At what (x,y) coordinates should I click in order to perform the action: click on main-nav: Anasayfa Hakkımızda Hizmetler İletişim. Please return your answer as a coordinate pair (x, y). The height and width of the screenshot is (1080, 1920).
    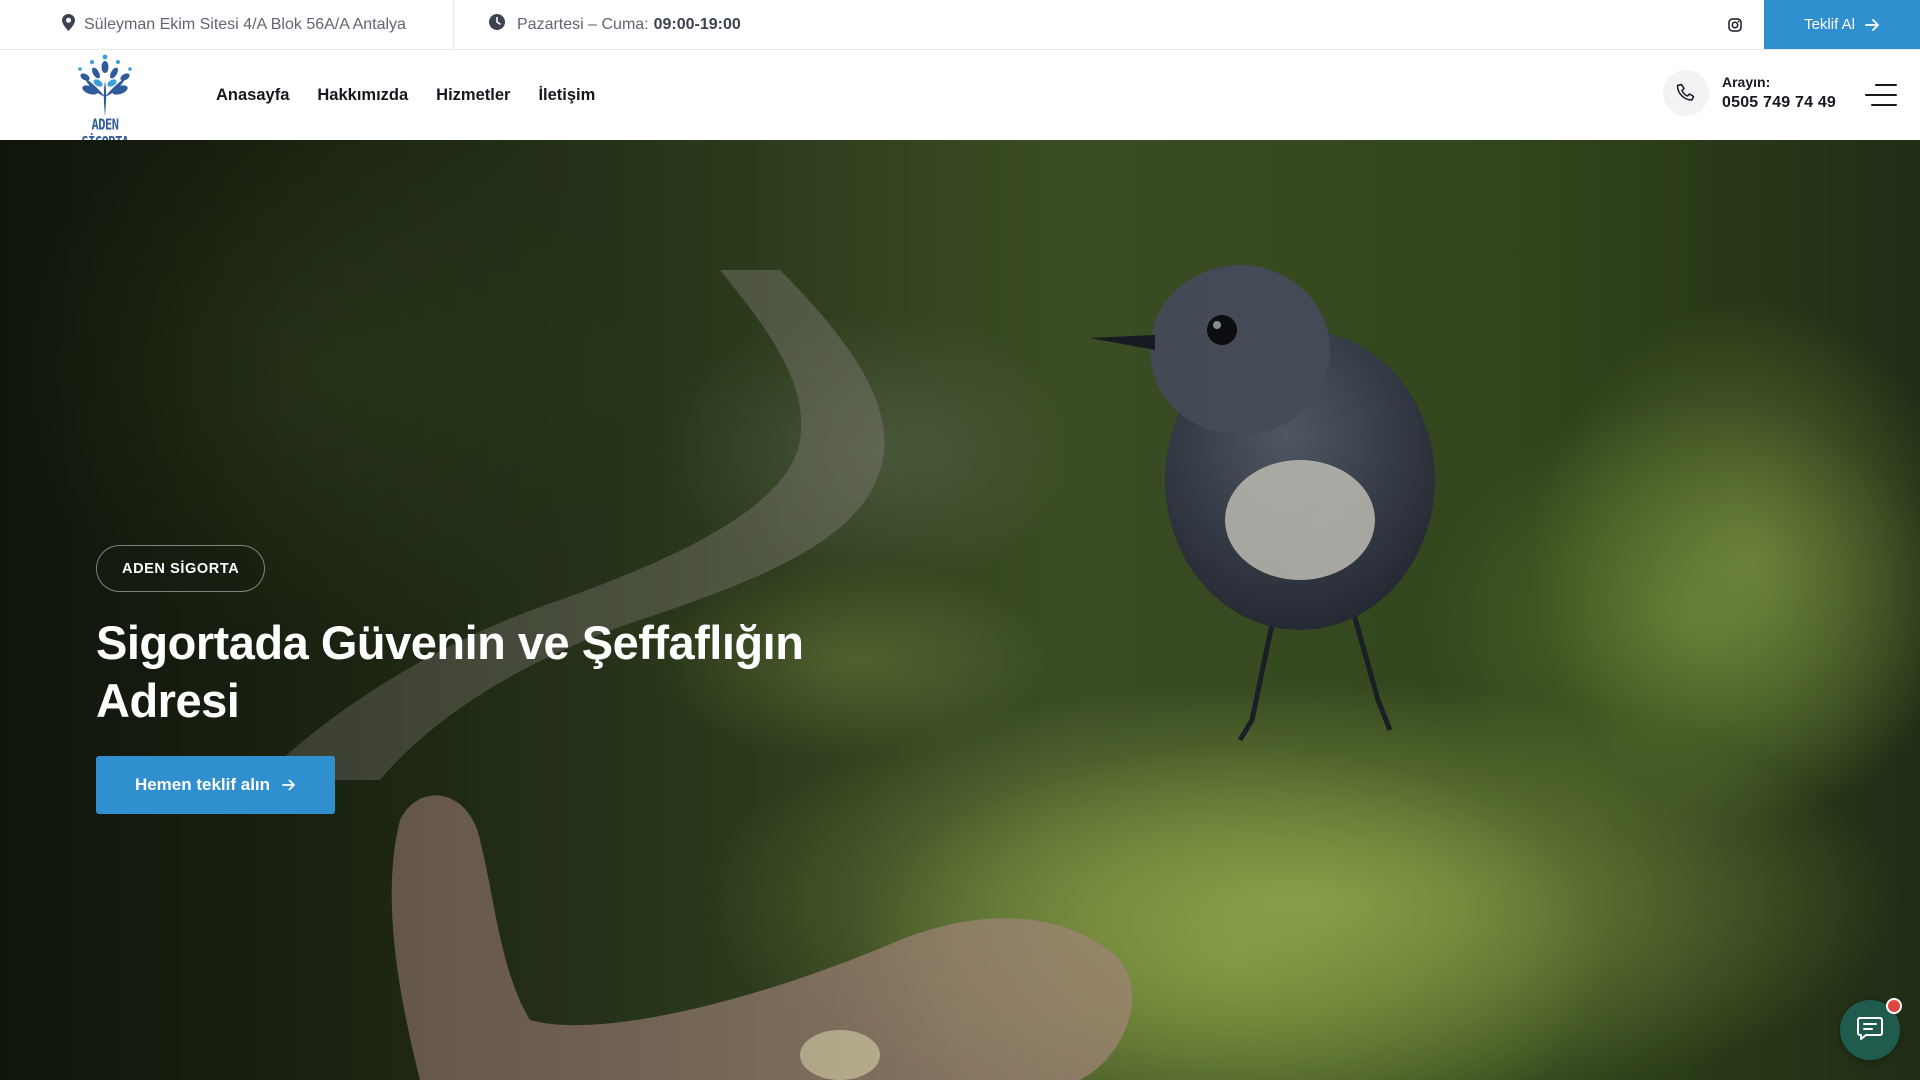
    Looking at the image, I should click on (419, 95).